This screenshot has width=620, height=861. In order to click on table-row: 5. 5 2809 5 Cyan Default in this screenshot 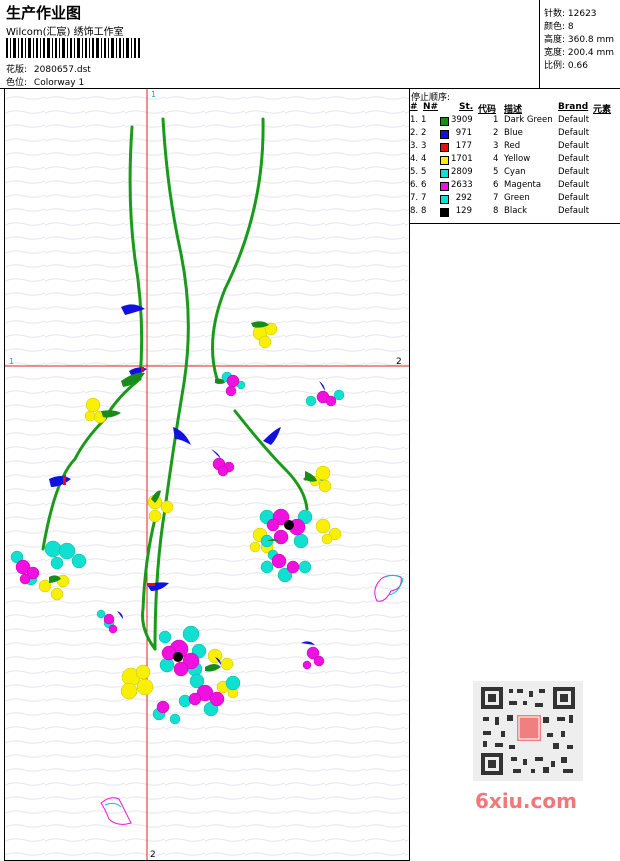, I will do `click(514, 173)`.